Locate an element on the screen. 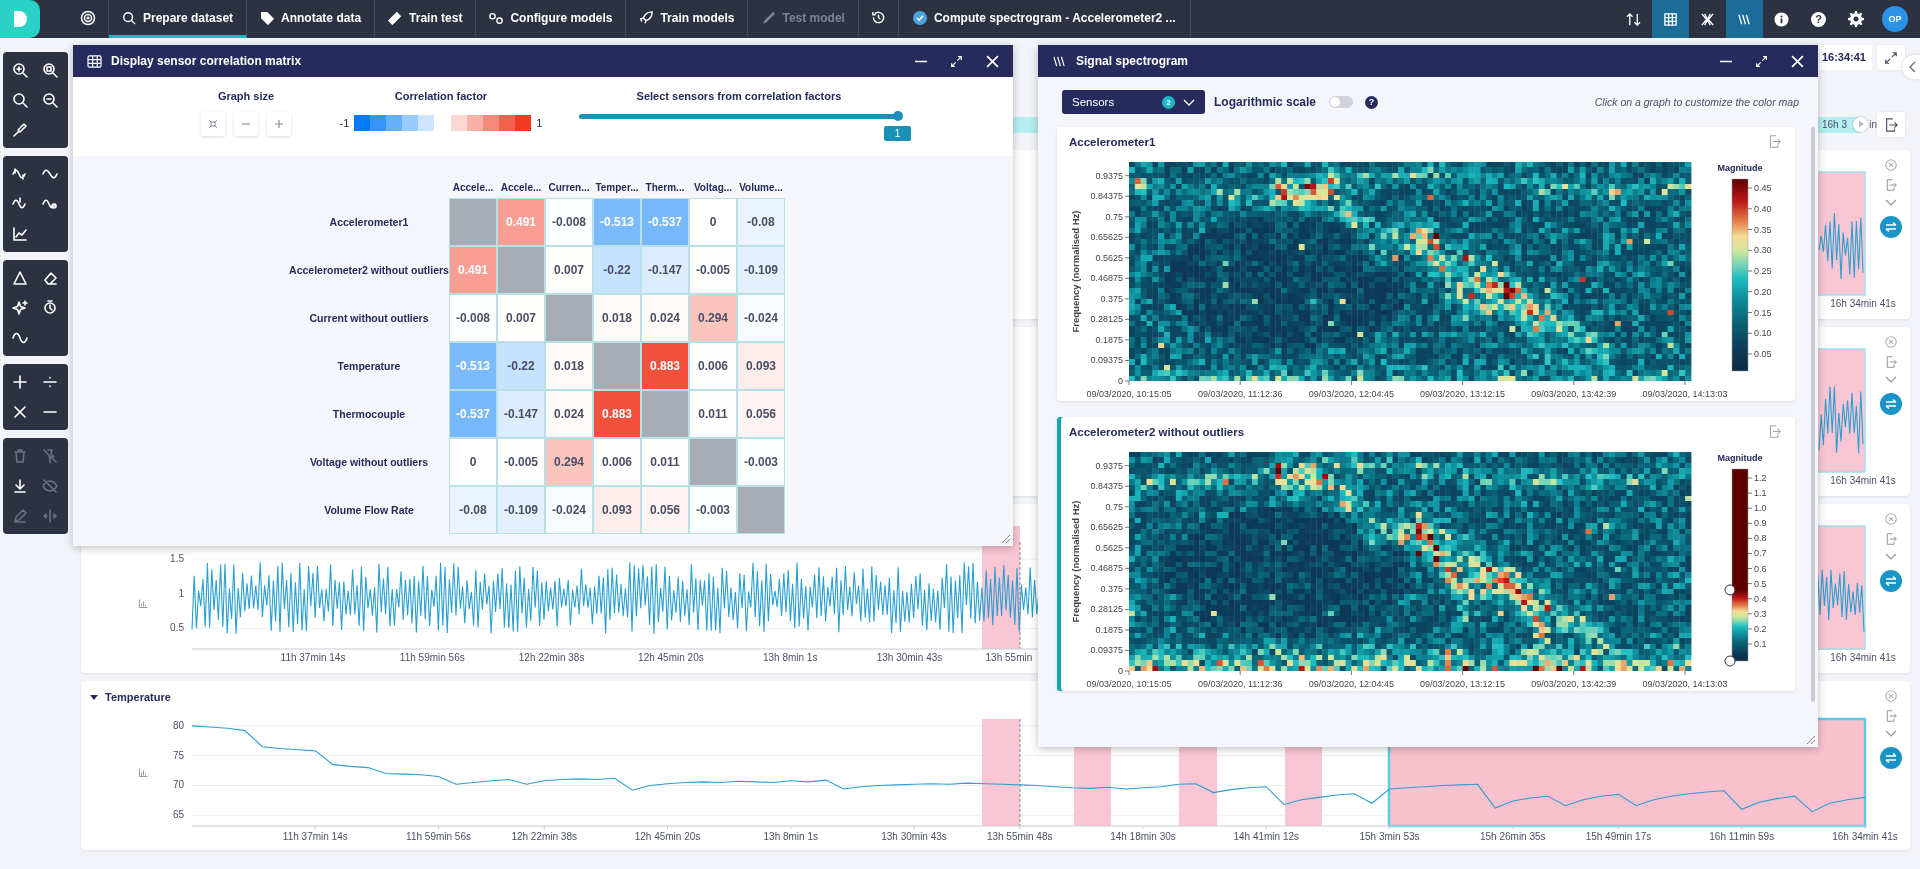 The width and height of the screenshot is (1920, 869). window-title-bar: Signal spectrogram is located at coordinates (1428, 61).